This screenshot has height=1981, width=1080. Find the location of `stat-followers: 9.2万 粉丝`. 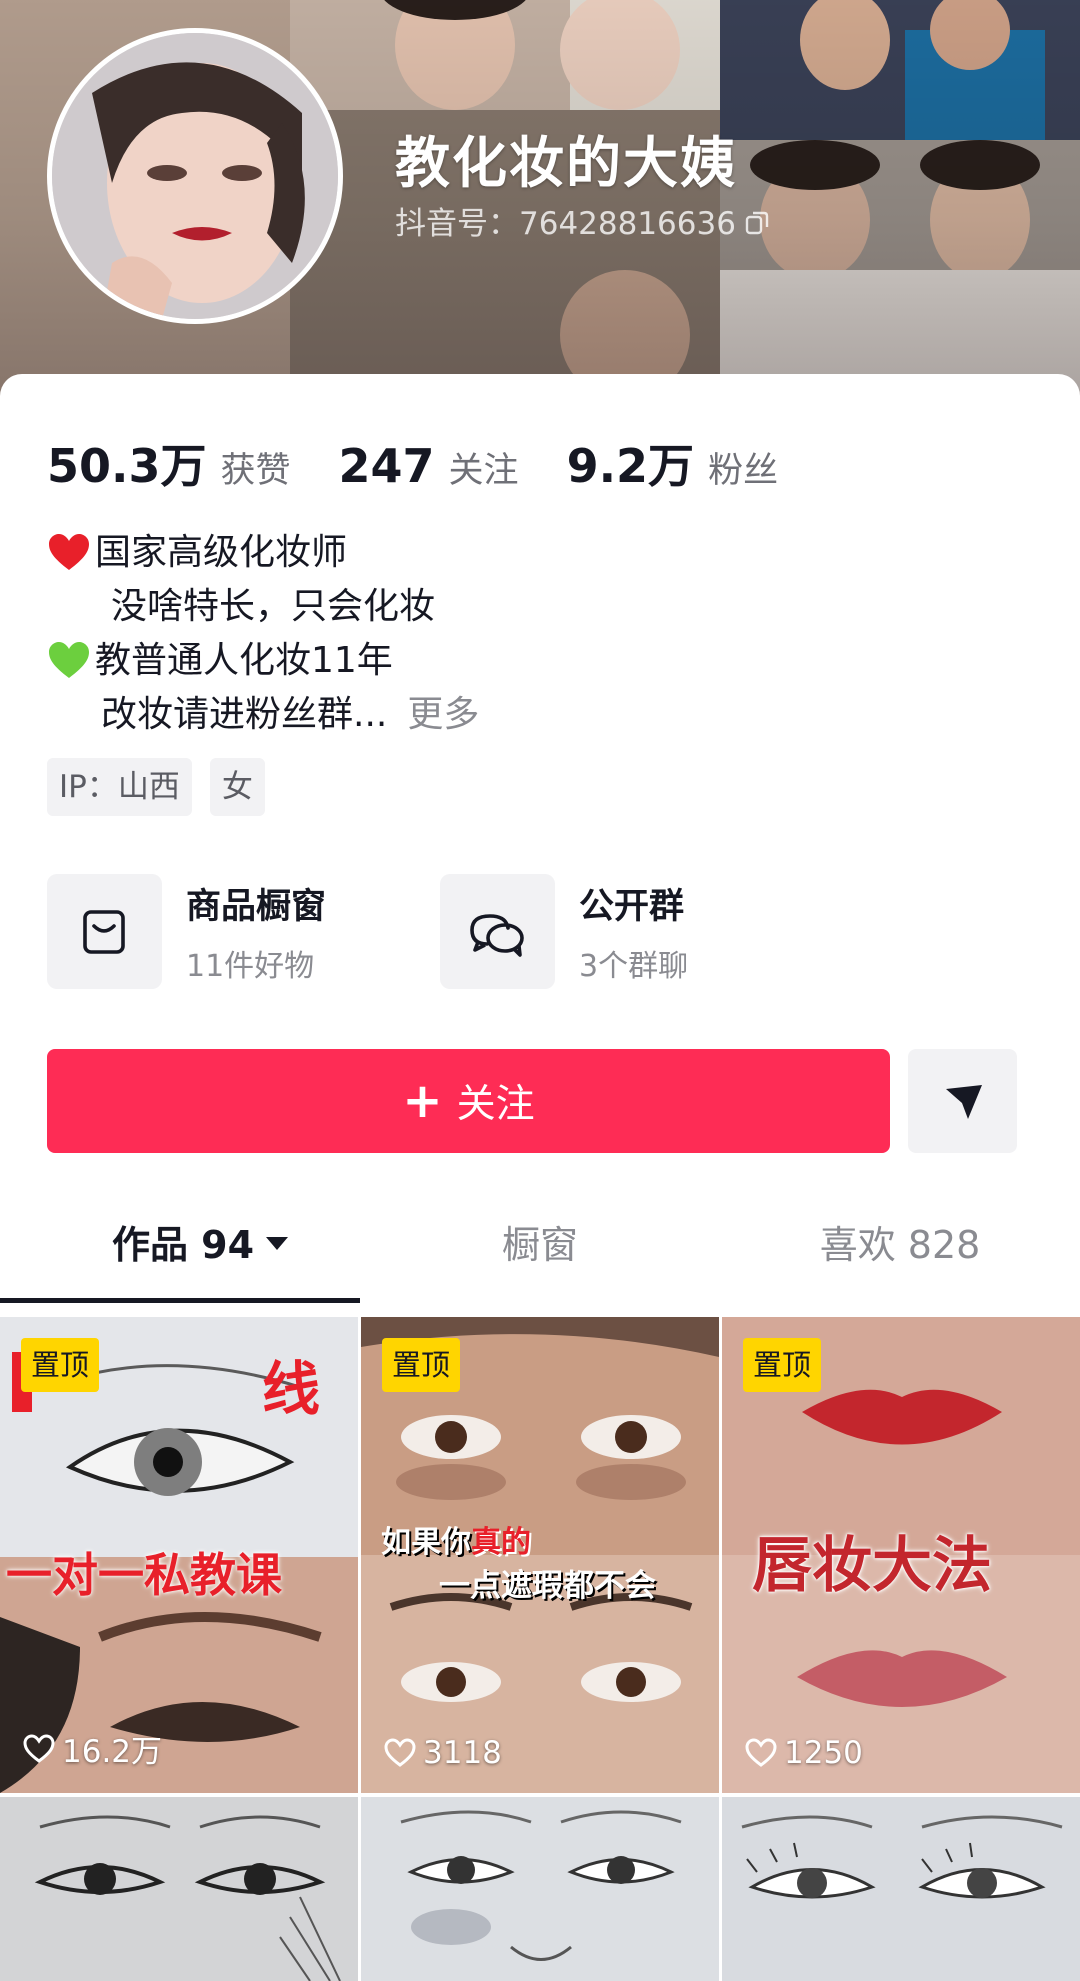

stat-followers: 9.2万 粉丝 is located at coordinates (673, 463).